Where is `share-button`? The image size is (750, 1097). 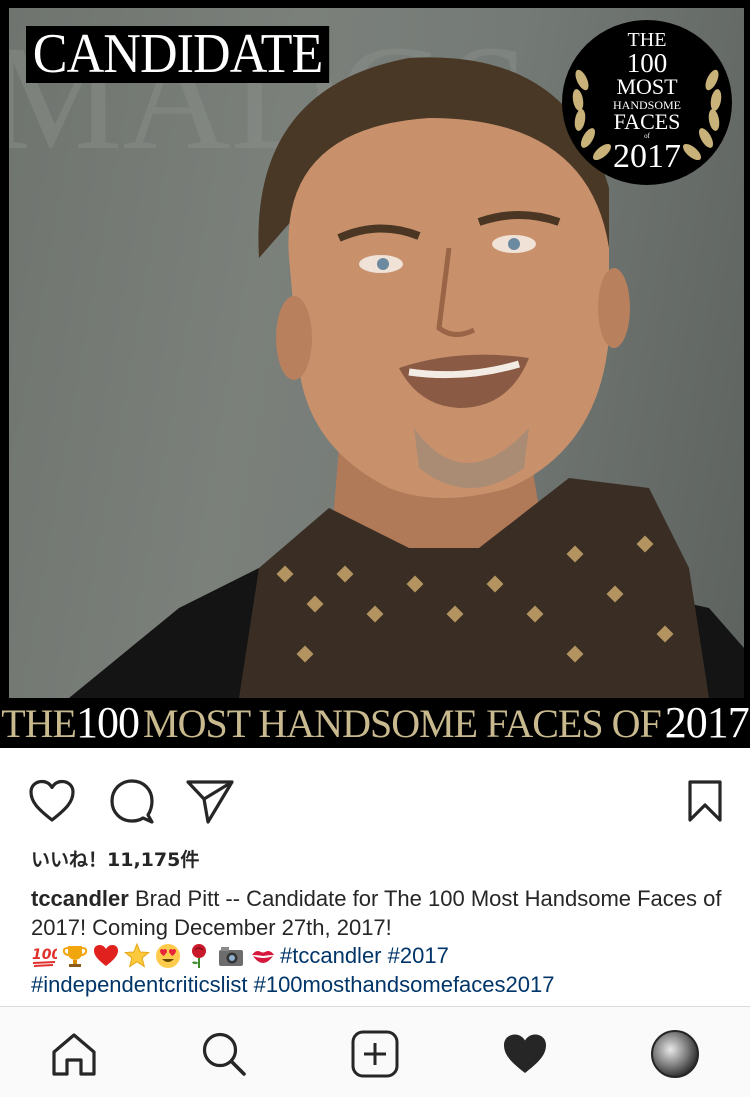 share-button is located at coordinates (210, 801).